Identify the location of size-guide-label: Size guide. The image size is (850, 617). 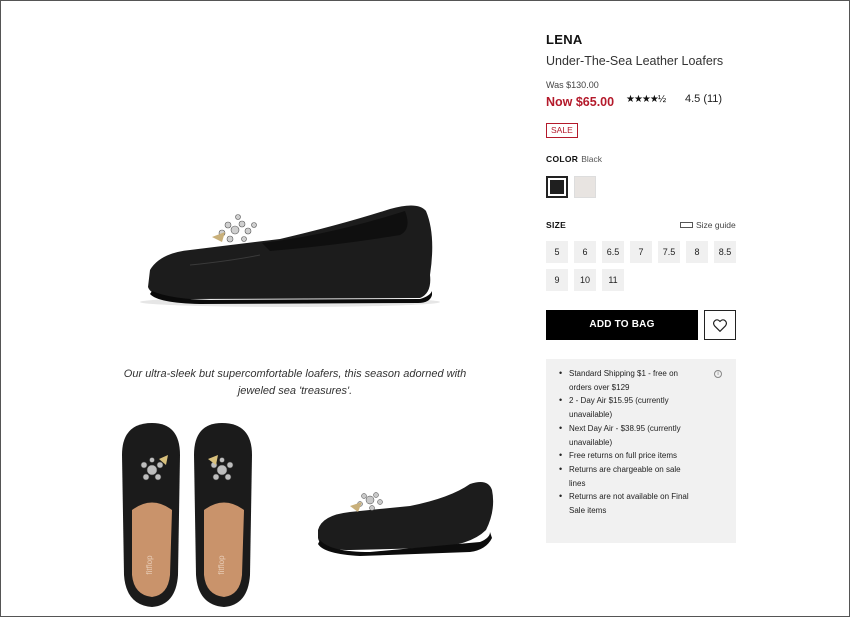
(716, 225).